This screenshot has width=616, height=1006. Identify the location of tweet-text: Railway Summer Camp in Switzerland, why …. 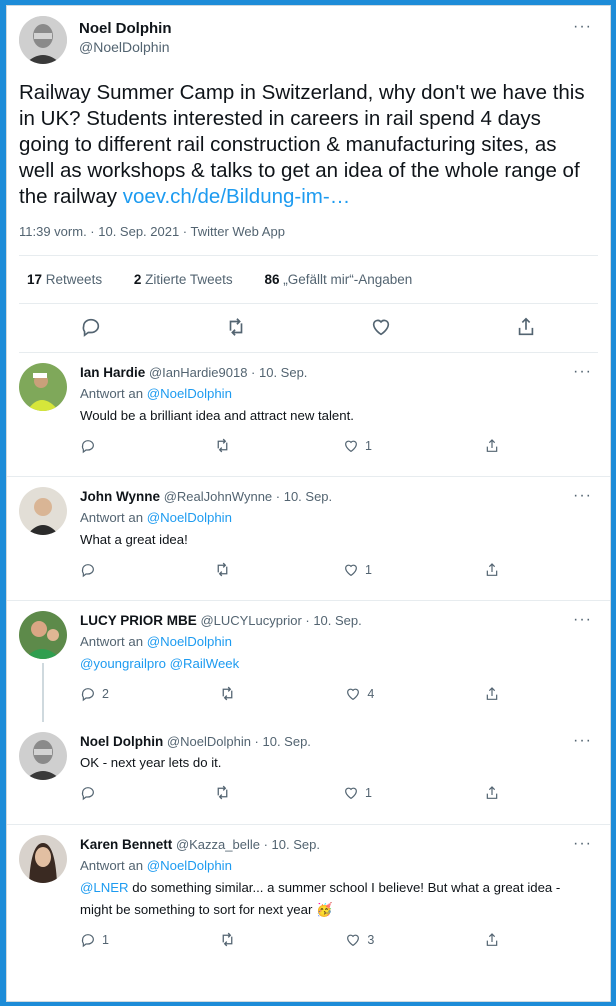
(308, 145).